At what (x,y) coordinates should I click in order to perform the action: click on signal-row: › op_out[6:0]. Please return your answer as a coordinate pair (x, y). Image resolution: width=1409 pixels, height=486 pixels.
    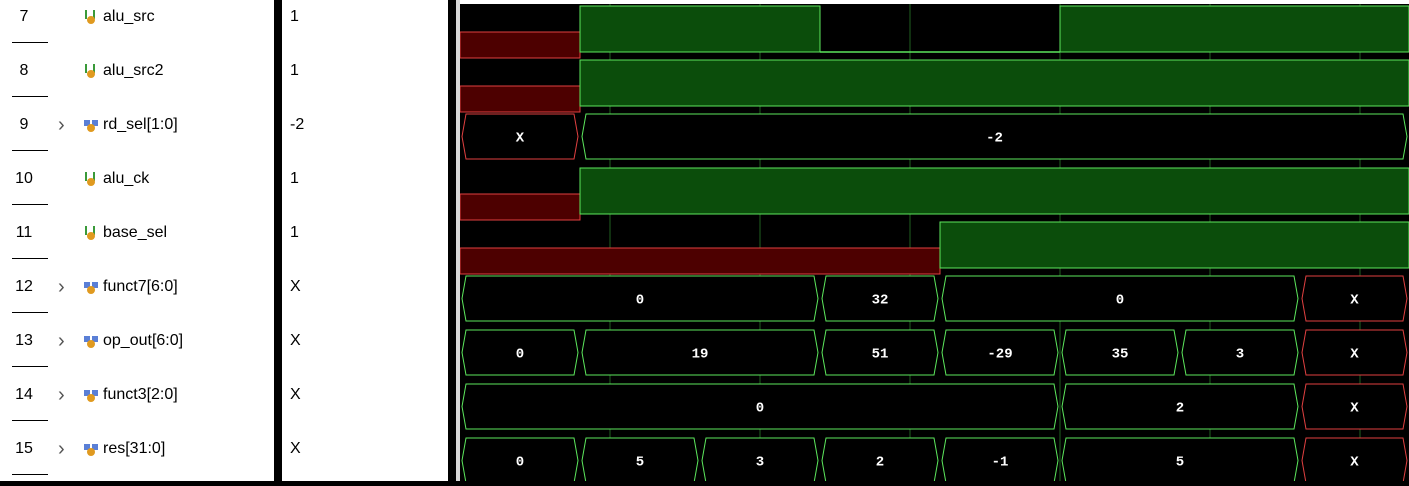
    Looking at the image, I should click on (161, 341).